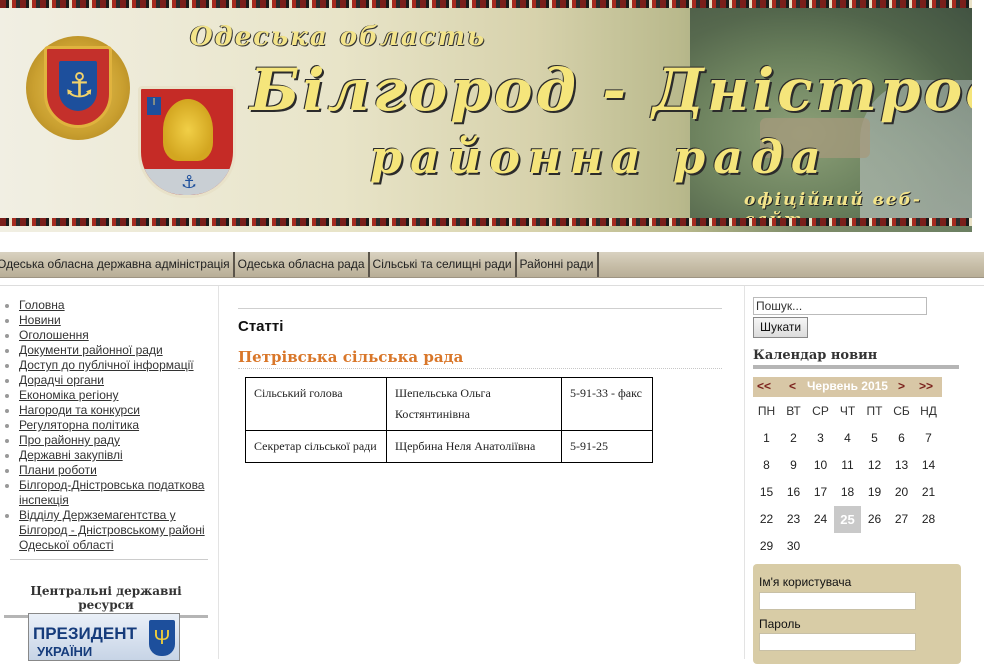 The width and height of the screenshot is (984, 664). What do you see at coordinates (928, 492) in the screenshot?
I see `calendar-day: 21` at bounding box center [928, 492].